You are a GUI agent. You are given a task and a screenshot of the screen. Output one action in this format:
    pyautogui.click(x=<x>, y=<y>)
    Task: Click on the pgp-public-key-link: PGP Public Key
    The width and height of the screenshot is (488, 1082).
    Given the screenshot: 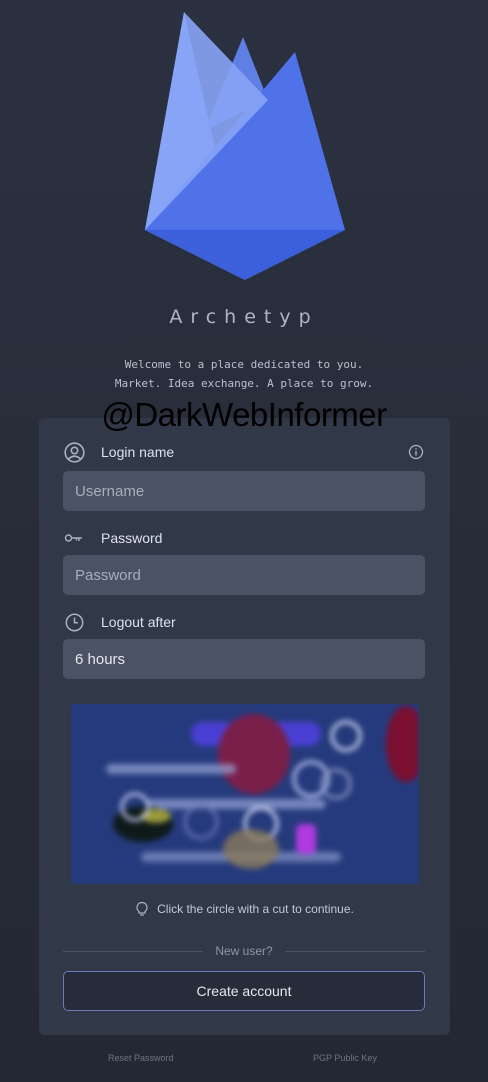 What is the action you would take?
    pyautogui.click(x=345, y=1058)
    